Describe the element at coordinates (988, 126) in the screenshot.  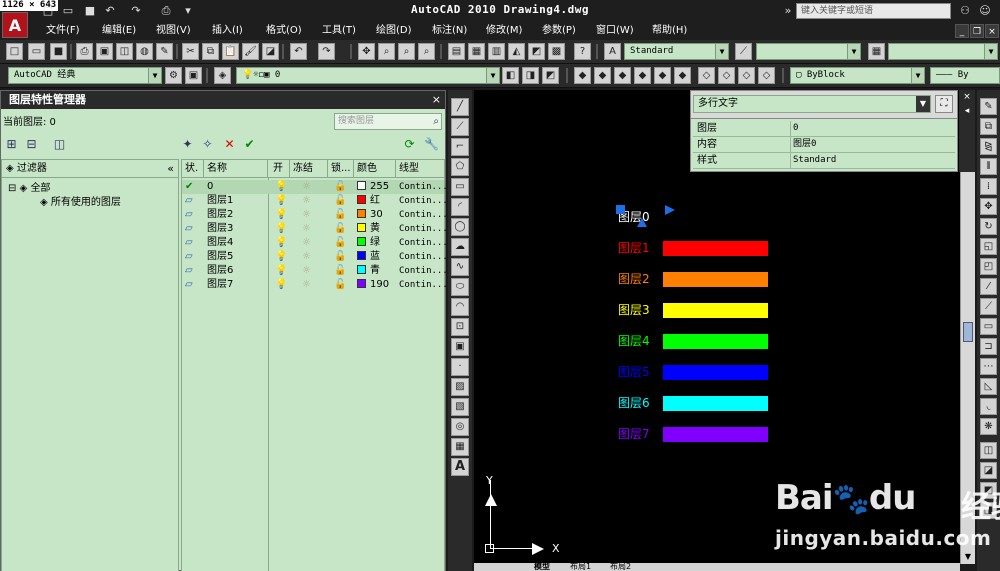
I see `copy-object-icon: ⧉` at that location.